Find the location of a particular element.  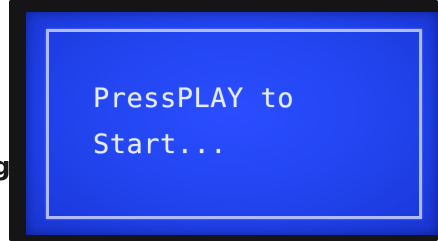

partial-background-text: g is located at coordinates (4, 172).